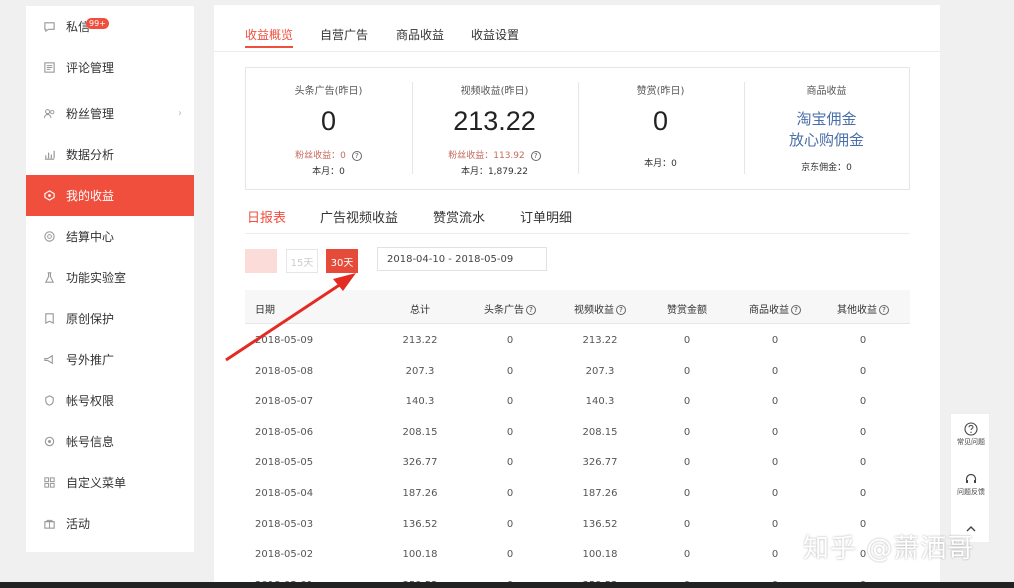  Describe the element at coordinates (261, 261) in the screenshot. I see `filter-7days-button` at that location.